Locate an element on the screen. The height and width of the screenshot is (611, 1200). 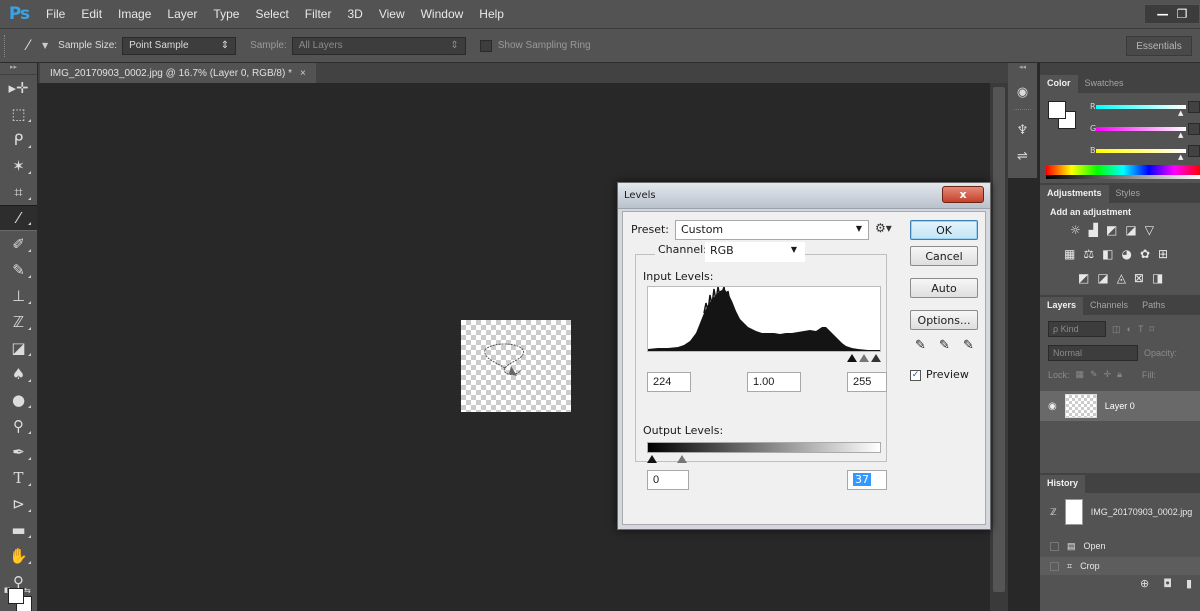
red-value-field is located at coordinates (1194, 107).